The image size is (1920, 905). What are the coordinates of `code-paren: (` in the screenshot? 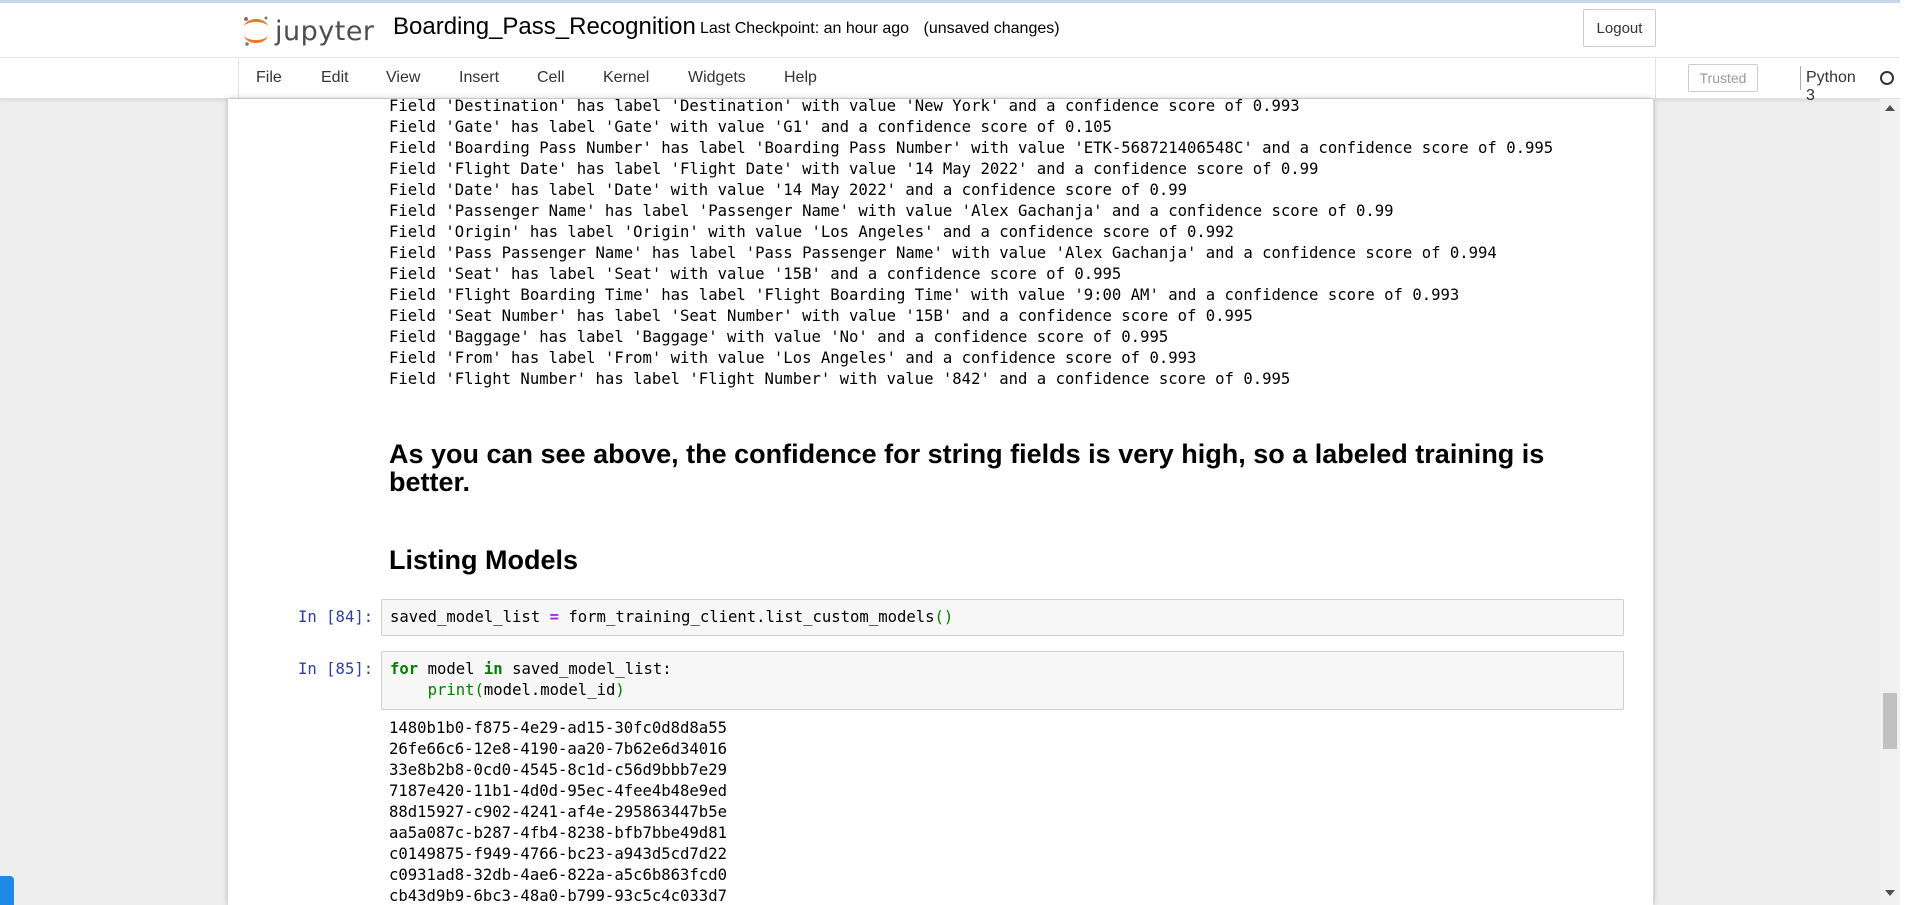 It's located at (479, 690).